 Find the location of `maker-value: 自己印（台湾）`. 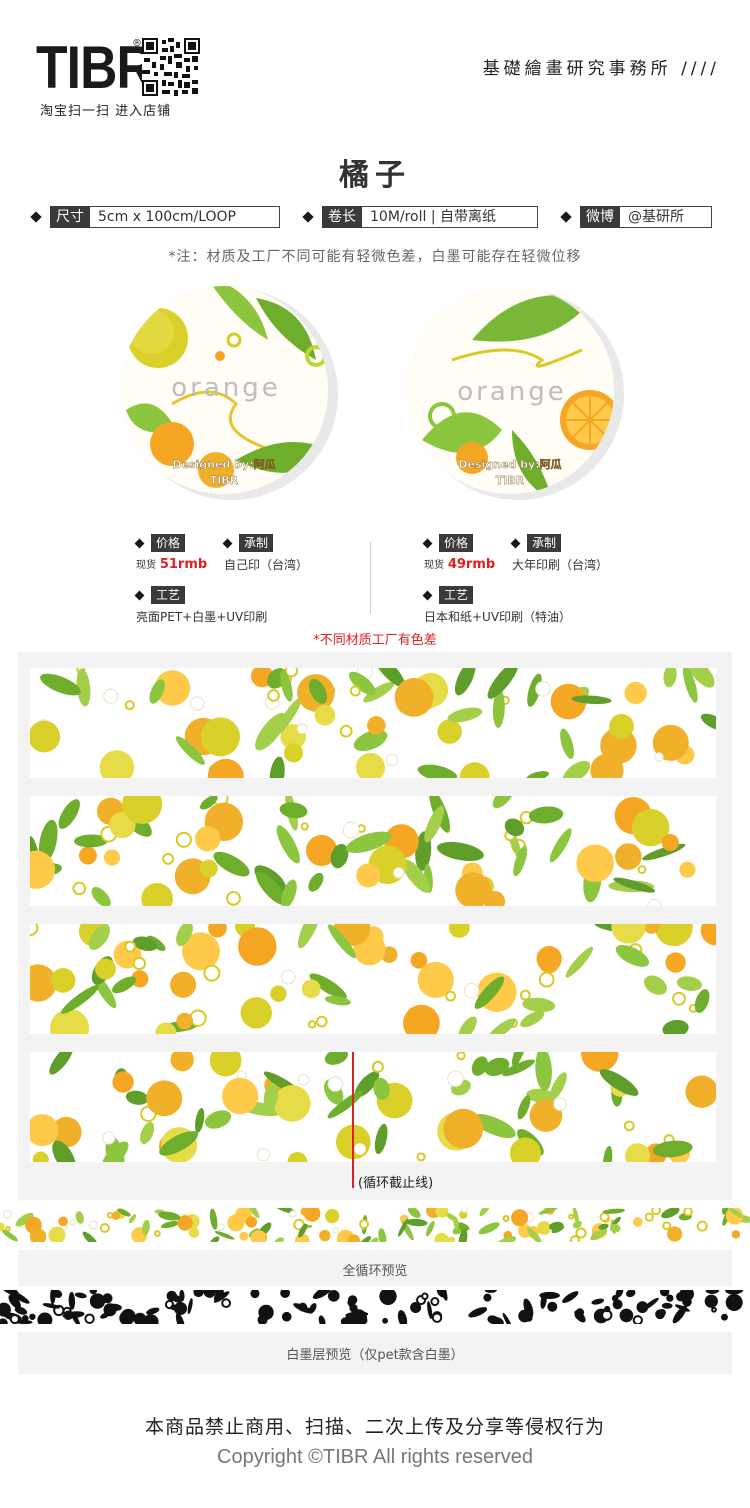

maker-value: 自己印（台湾） is located at coordinates (266, 565).